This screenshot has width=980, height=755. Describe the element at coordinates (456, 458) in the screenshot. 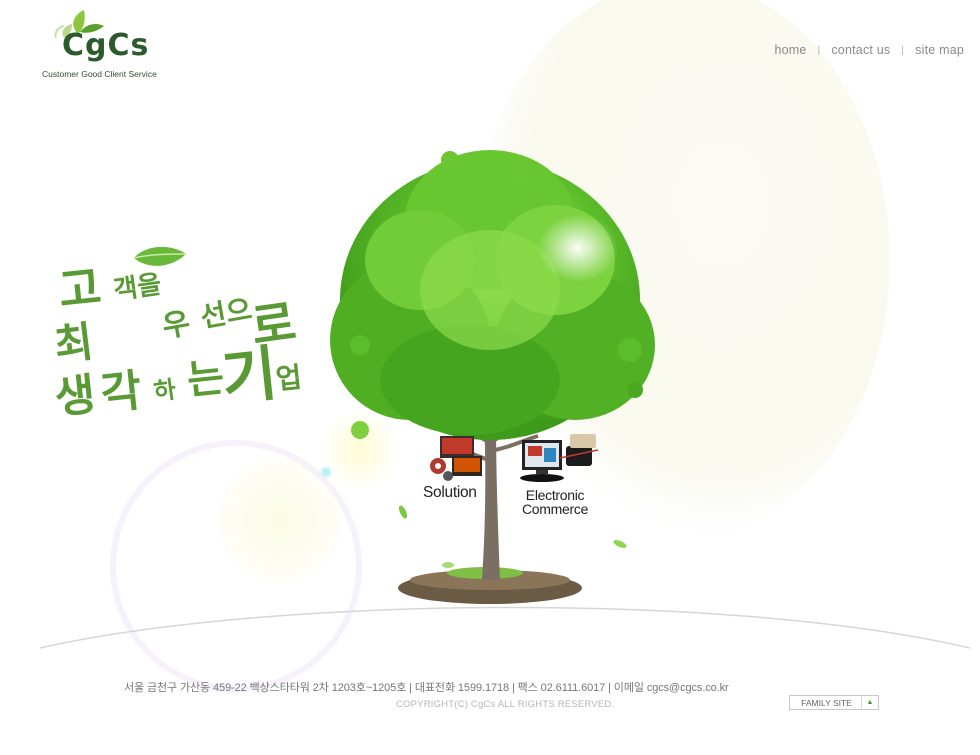

I see `solution-product-icon` at that location.